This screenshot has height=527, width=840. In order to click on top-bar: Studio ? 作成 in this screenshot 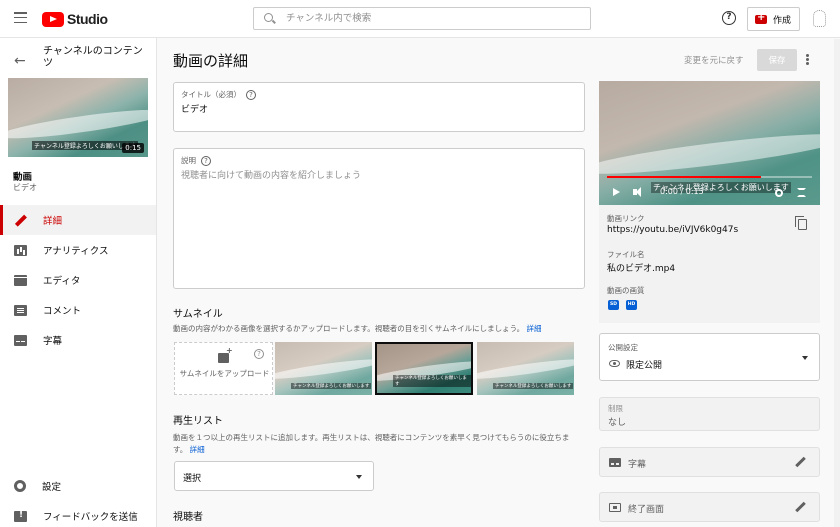, I will do `click(420, 19)`.